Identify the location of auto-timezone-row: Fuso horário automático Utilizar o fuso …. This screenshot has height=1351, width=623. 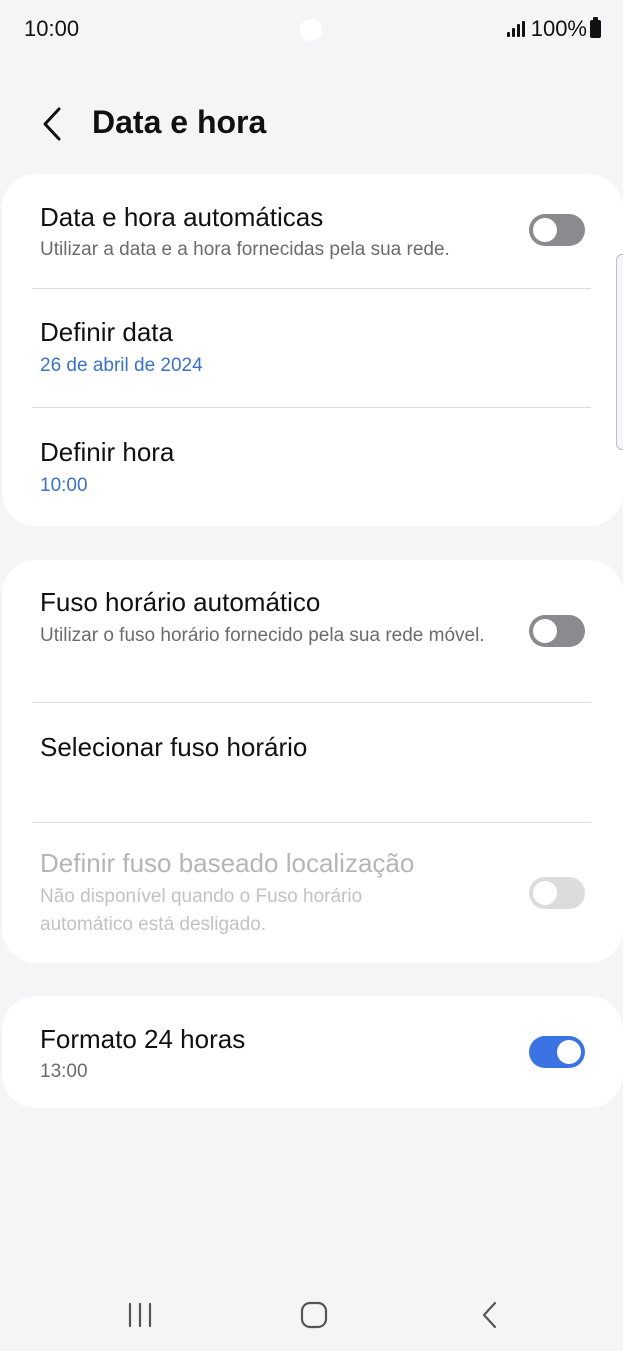
(312, 631).